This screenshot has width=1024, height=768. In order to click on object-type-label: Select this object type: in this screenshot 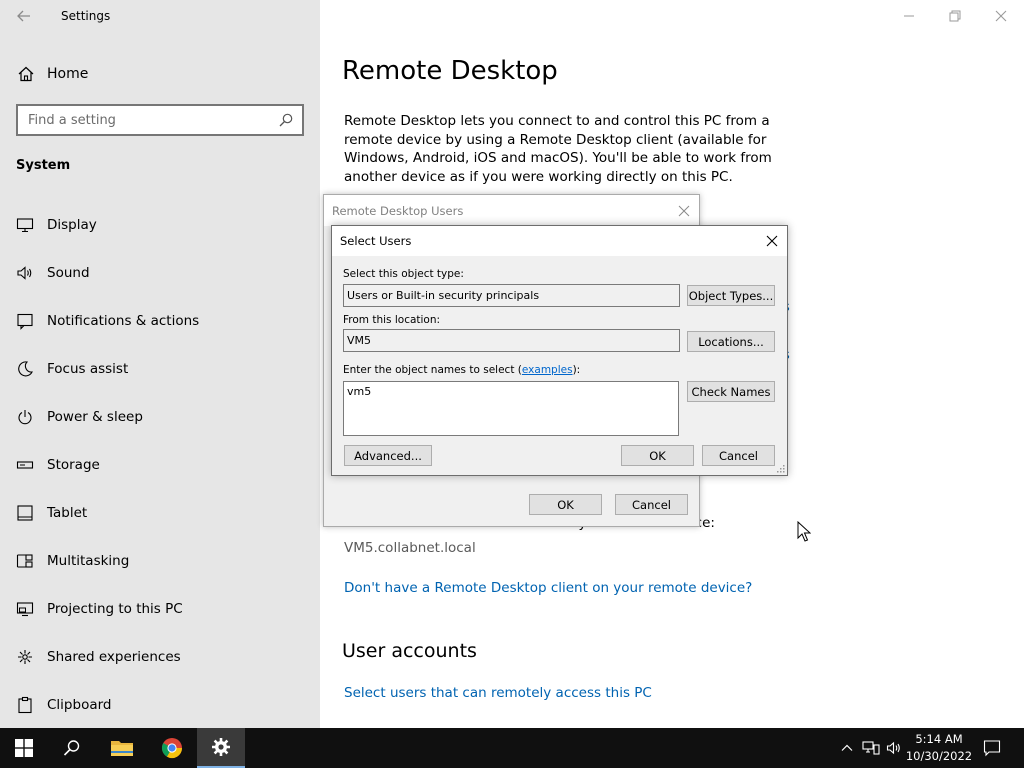, I will do `click(403, 274)`.